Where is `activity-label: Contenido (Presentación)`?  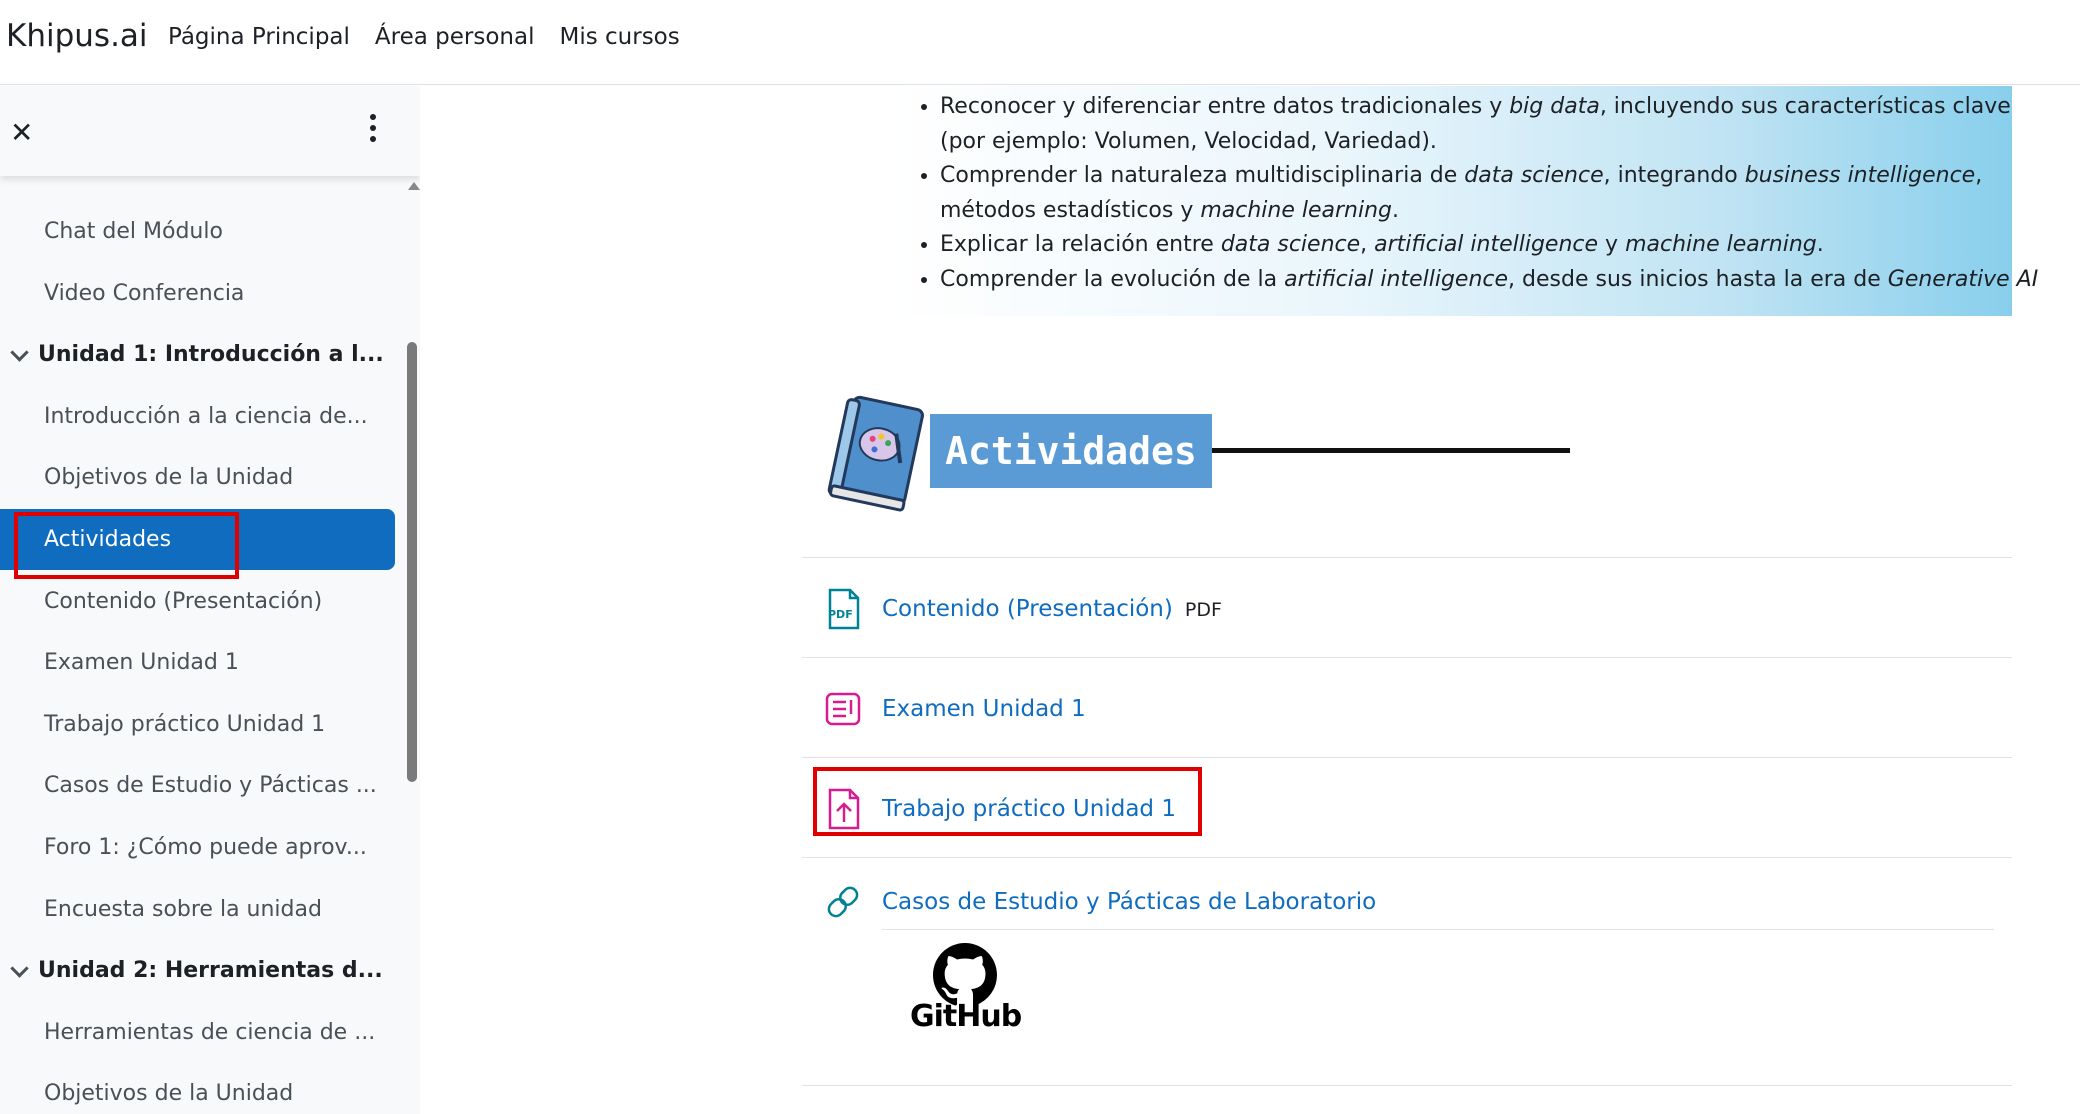 activity-label: Contenido (Presentación) is located at coordinates (1027, 609).